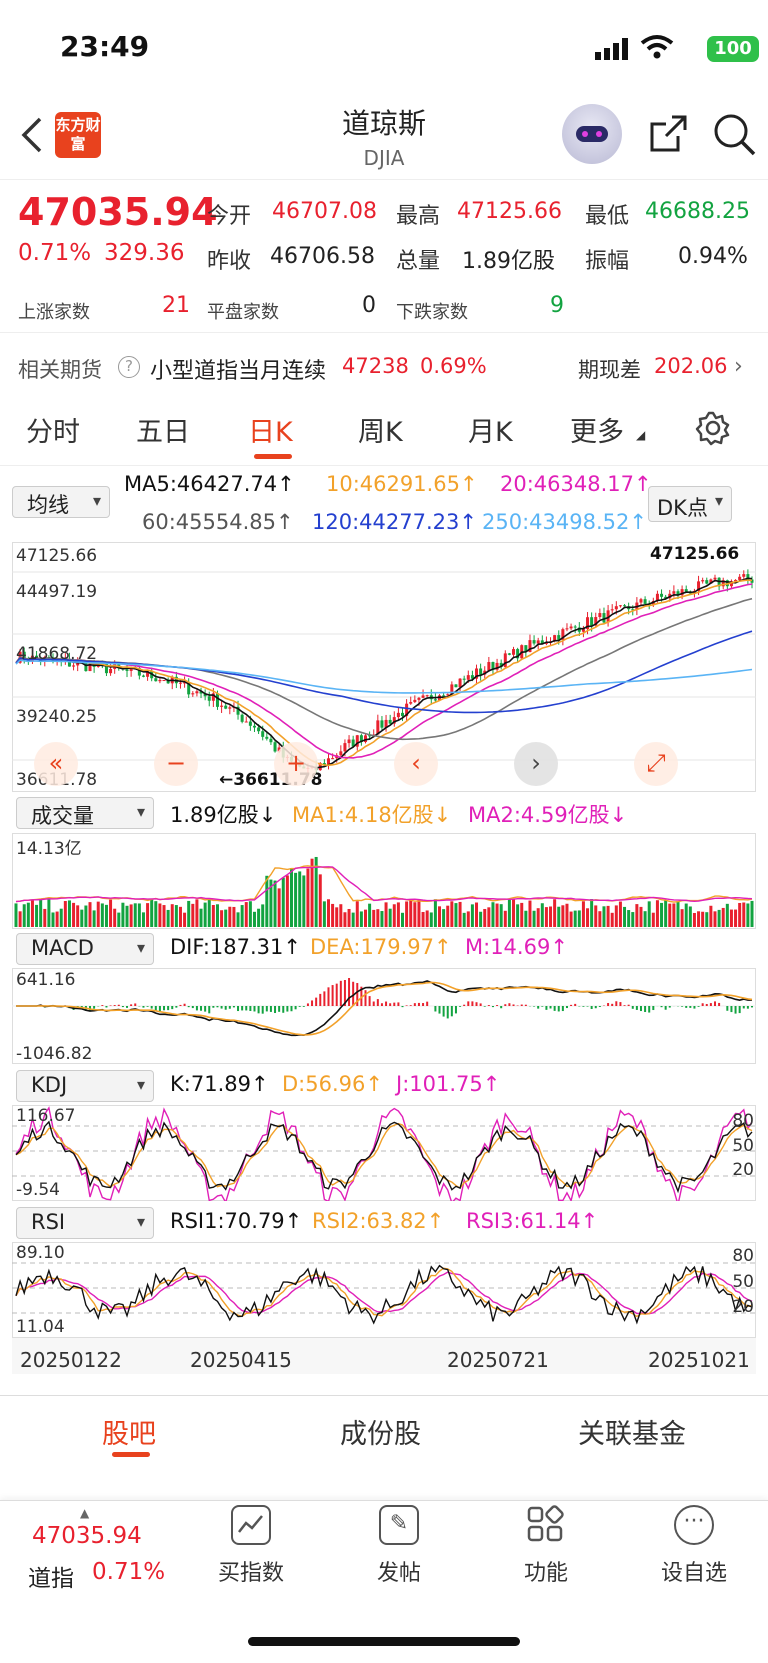 This screenshot has height=1663, width=768. I want to click on tab-constituents: 成份股, so click(380, 1431).